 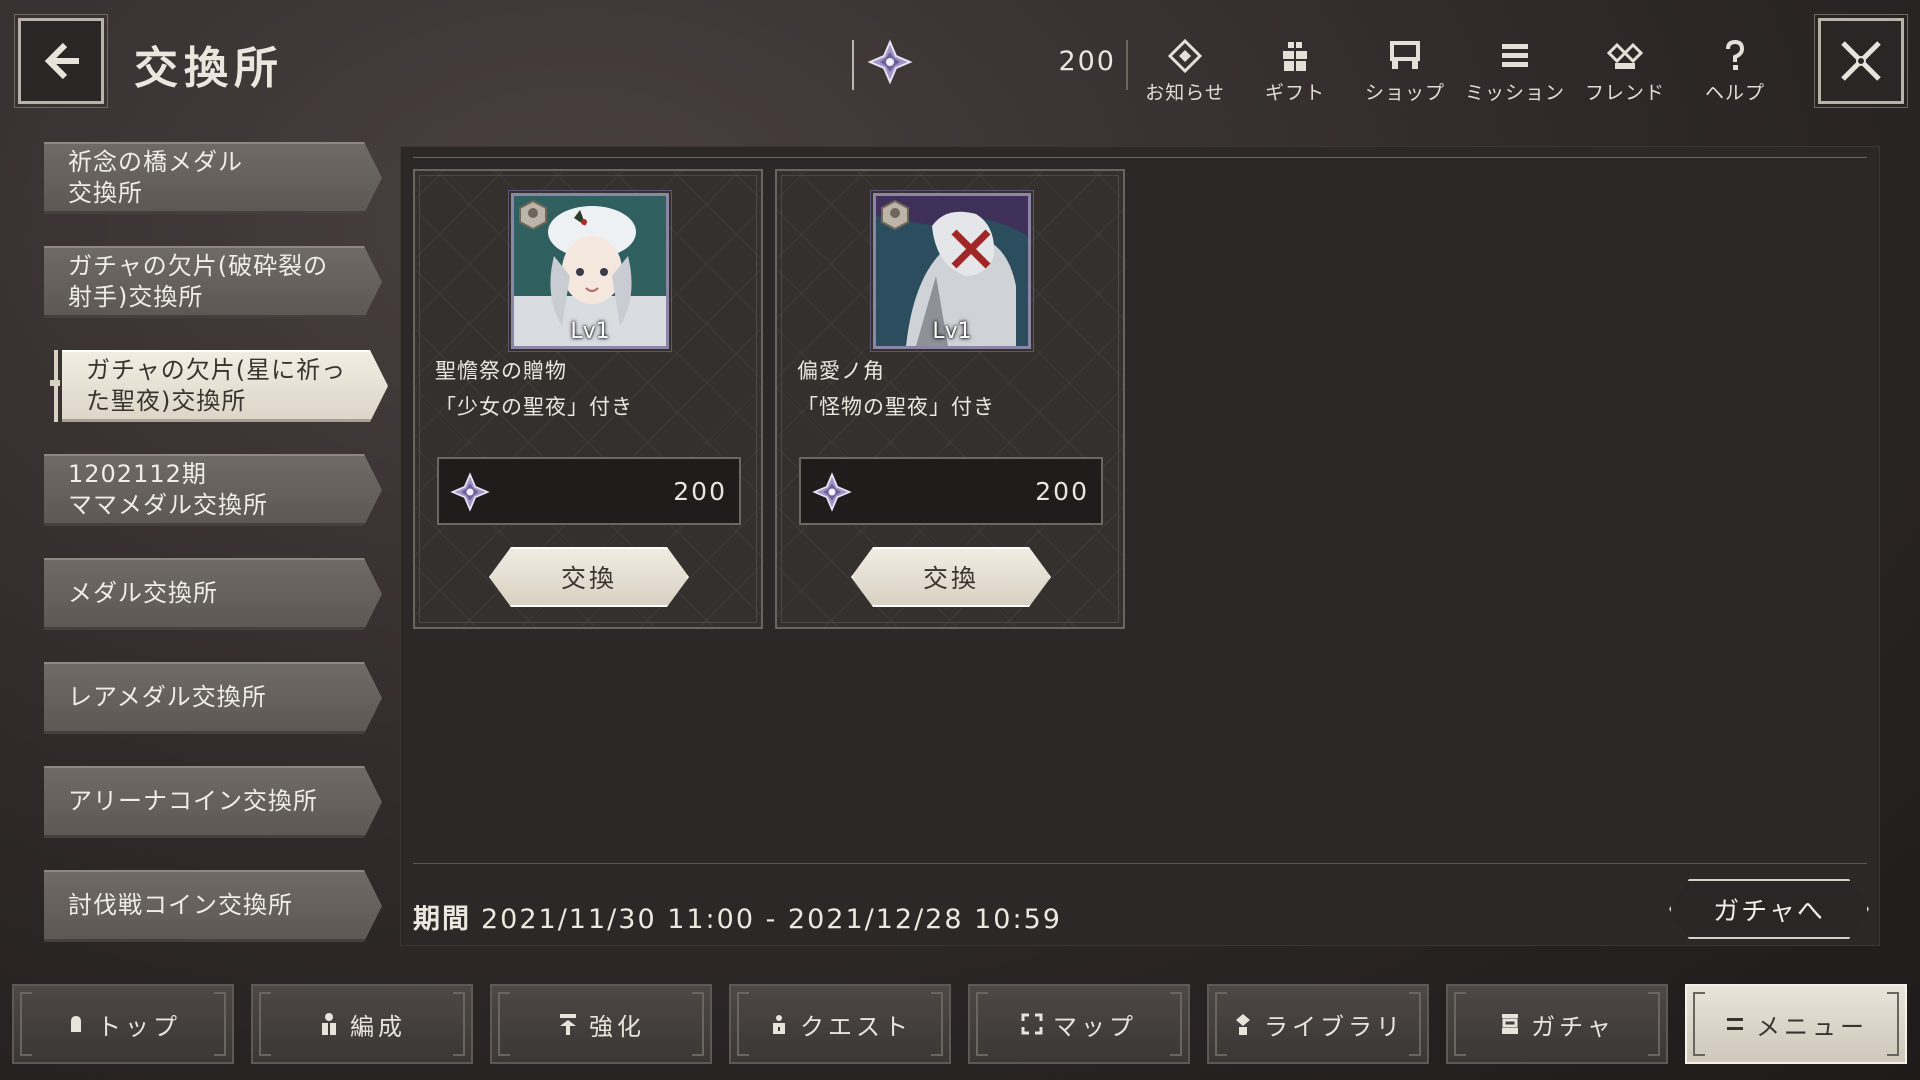 What do you see at coordinates (1812, 1026) in the screenshot?
I see `bottom-nav-label: メニュー` at bounding box center [1812, 1026].